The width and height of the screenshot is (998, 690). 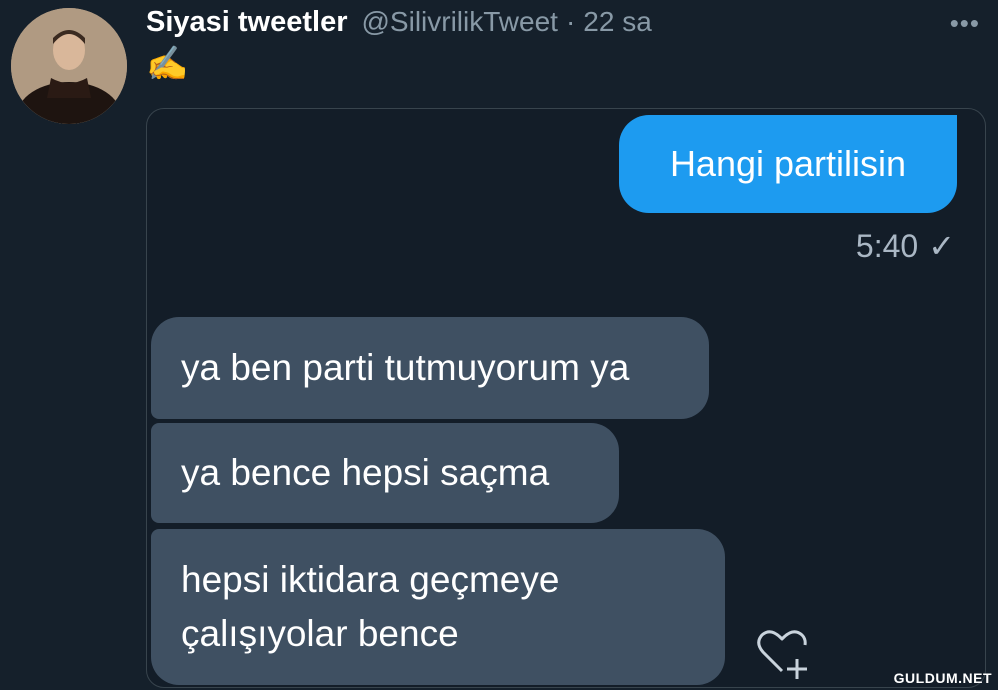 What do you see at coordinates (385, 473) in the screenshot?
I see `incoming-message: ya bence hepsi saçma` at bounding box center [385, 473].